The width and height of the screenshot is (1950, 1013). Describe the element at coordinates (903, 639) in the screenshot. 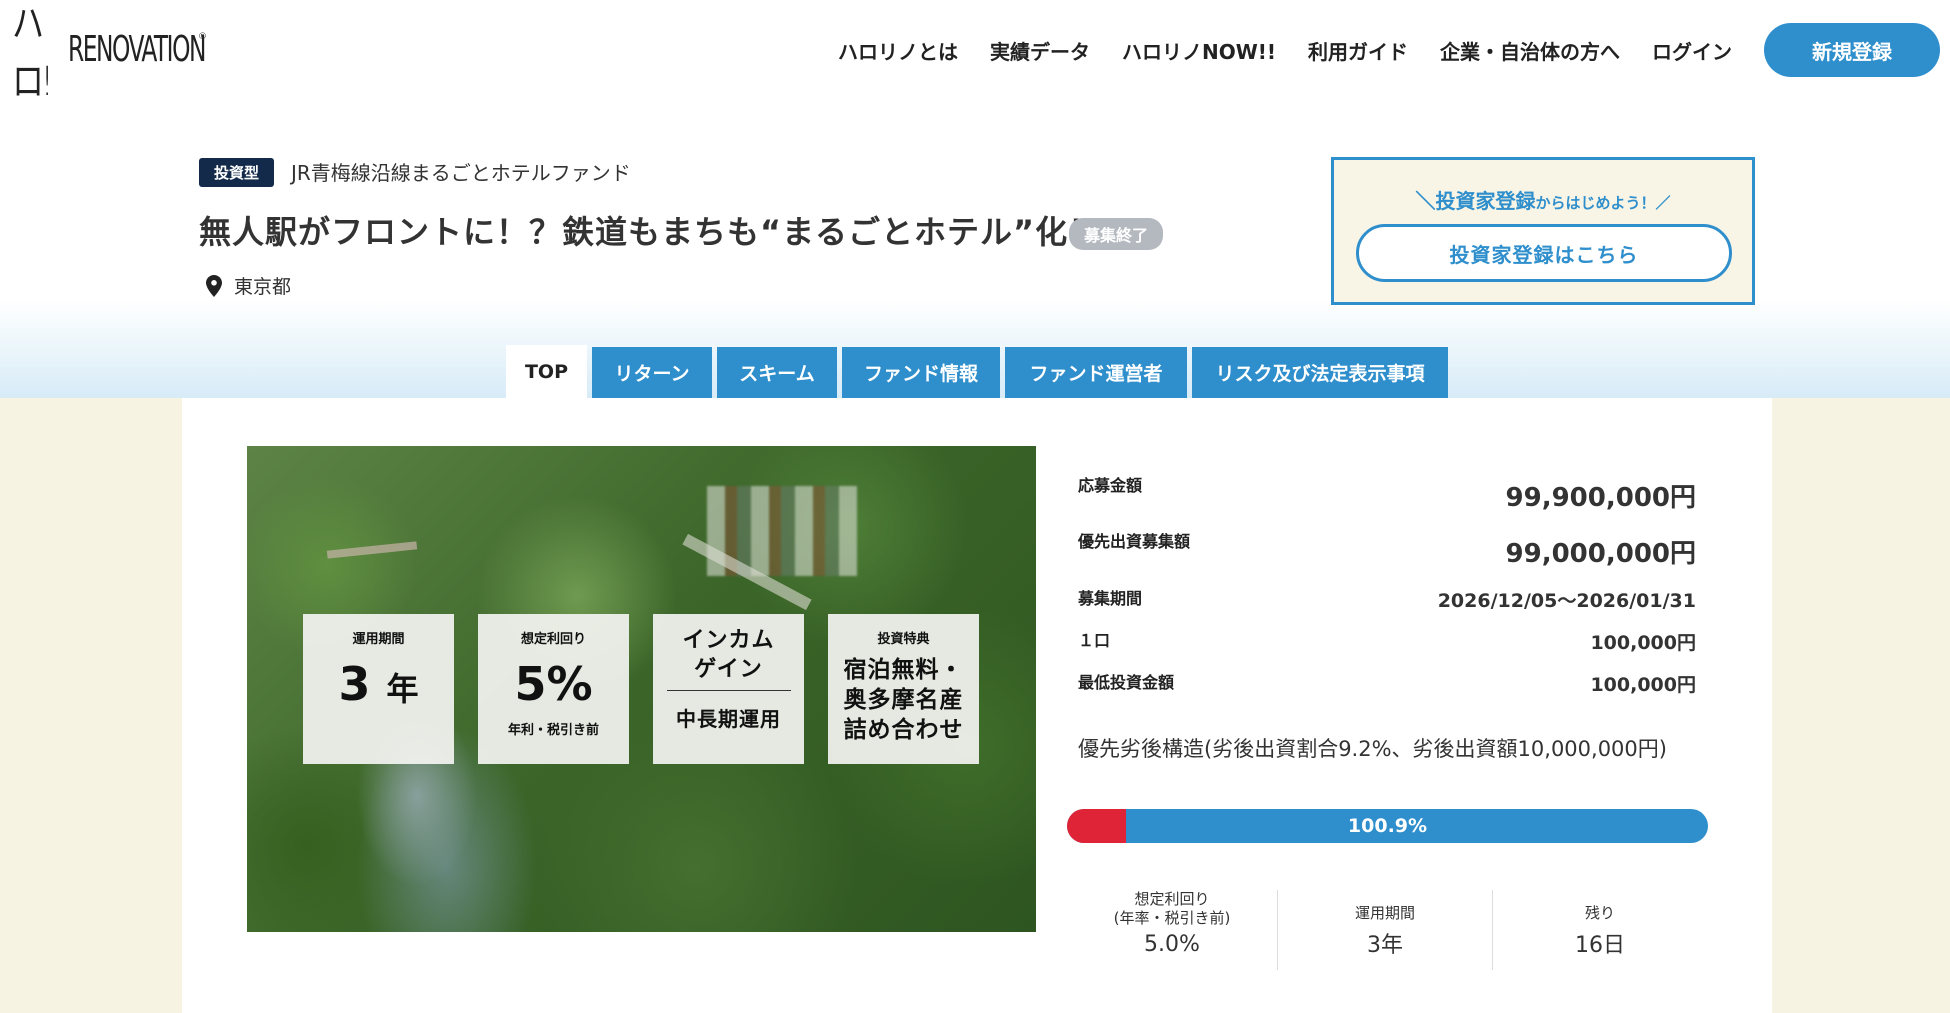

I see `hero-card-perk-label: 投資特典` at that location.